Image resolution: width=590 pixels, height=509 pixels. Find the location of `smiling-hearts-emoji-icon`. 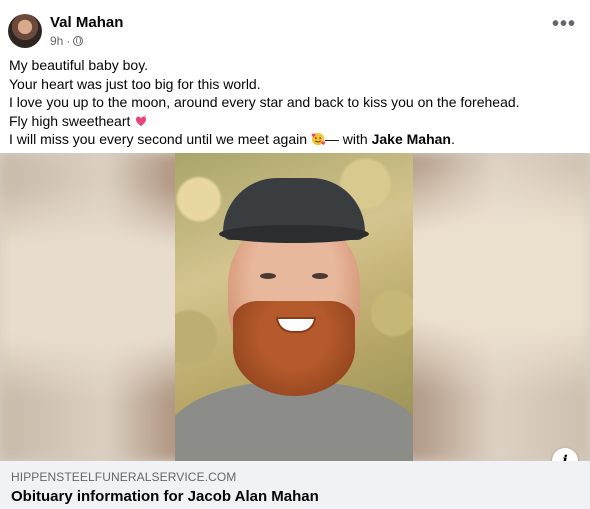

smiling-hearts-emoji-icon is located at coordinates (318, 139).